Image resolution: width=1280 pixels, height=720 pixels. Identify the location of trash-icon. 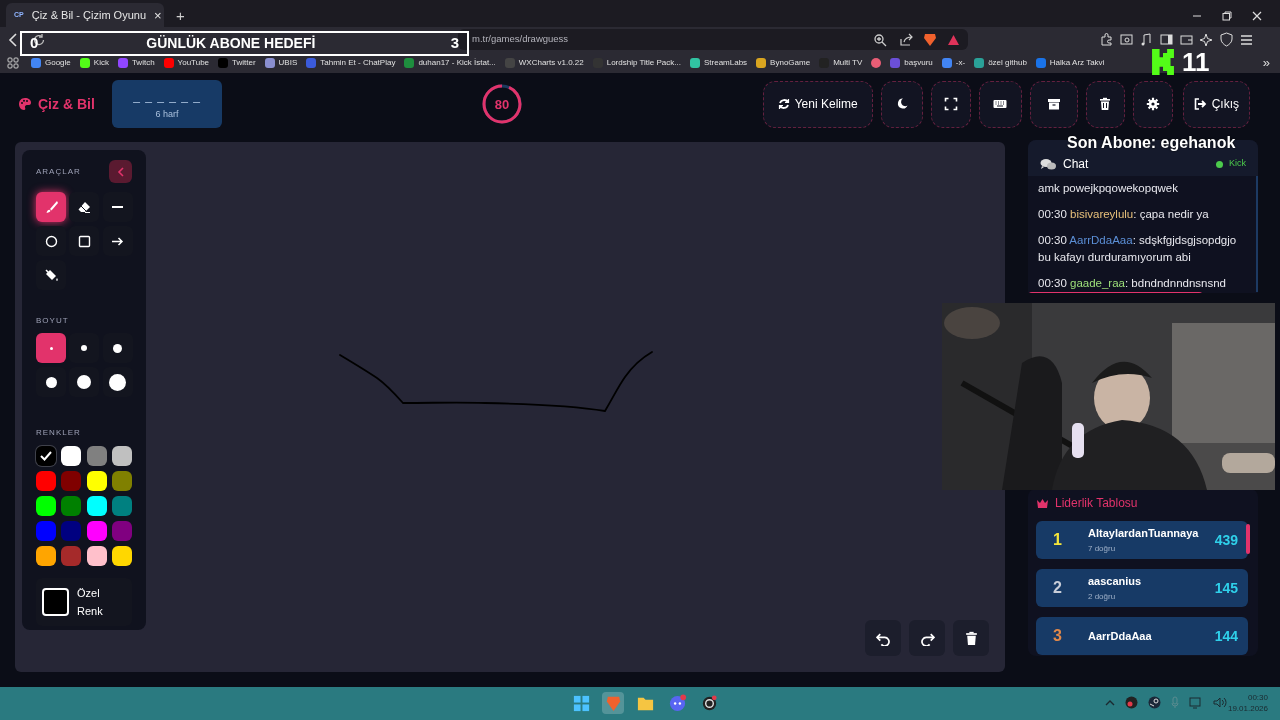
(971, 638).